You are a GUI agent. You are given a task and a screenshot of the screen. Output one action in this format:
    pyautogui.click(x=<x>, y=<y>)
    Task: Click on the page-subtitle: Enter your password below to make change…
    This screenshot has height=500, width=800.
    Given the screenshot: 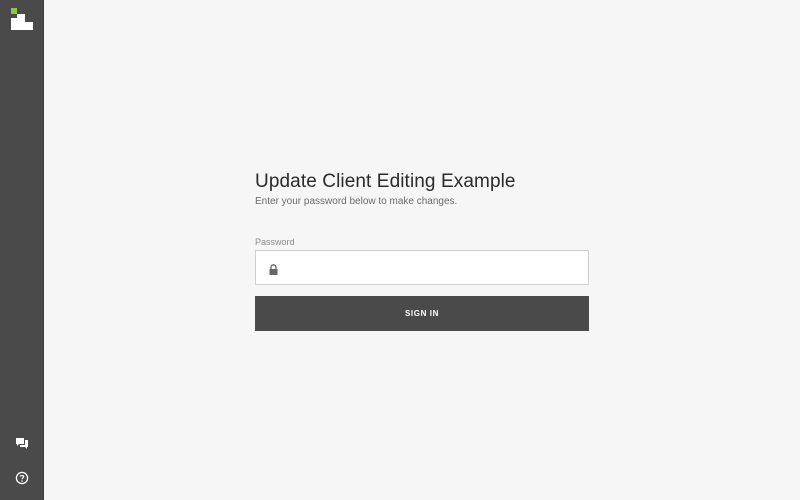 What is the action you would take?
    pyautogui.click(x=356, y=201)
    